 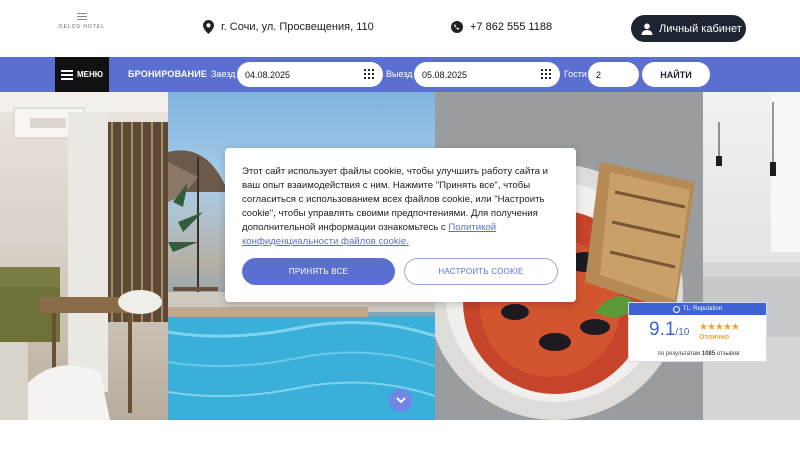 I want to click on reputation-header: TL: Reputation, so click(x=697, y=309).